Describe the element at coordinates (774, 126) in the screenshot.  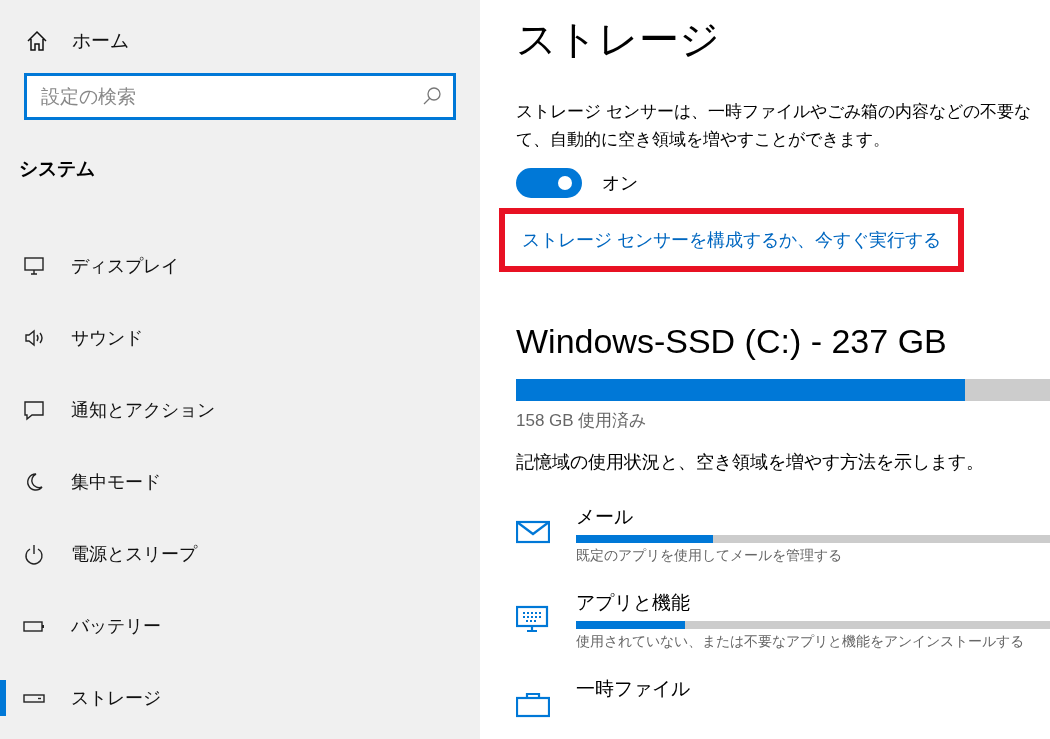
I see `description-text: ストレージ センサーは、一時ファイルやごみ箱の内容などの不要な て、自動的に空き領域を増やすことができます。` at that location.